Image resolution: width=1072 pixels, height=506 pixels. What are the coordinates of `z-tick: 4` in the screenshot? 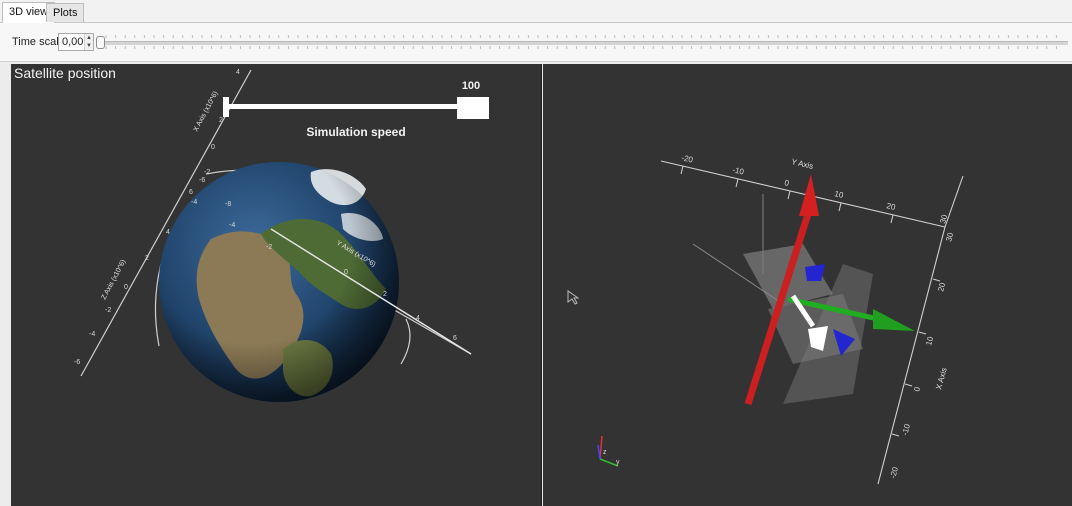 It's located at (168, 232).